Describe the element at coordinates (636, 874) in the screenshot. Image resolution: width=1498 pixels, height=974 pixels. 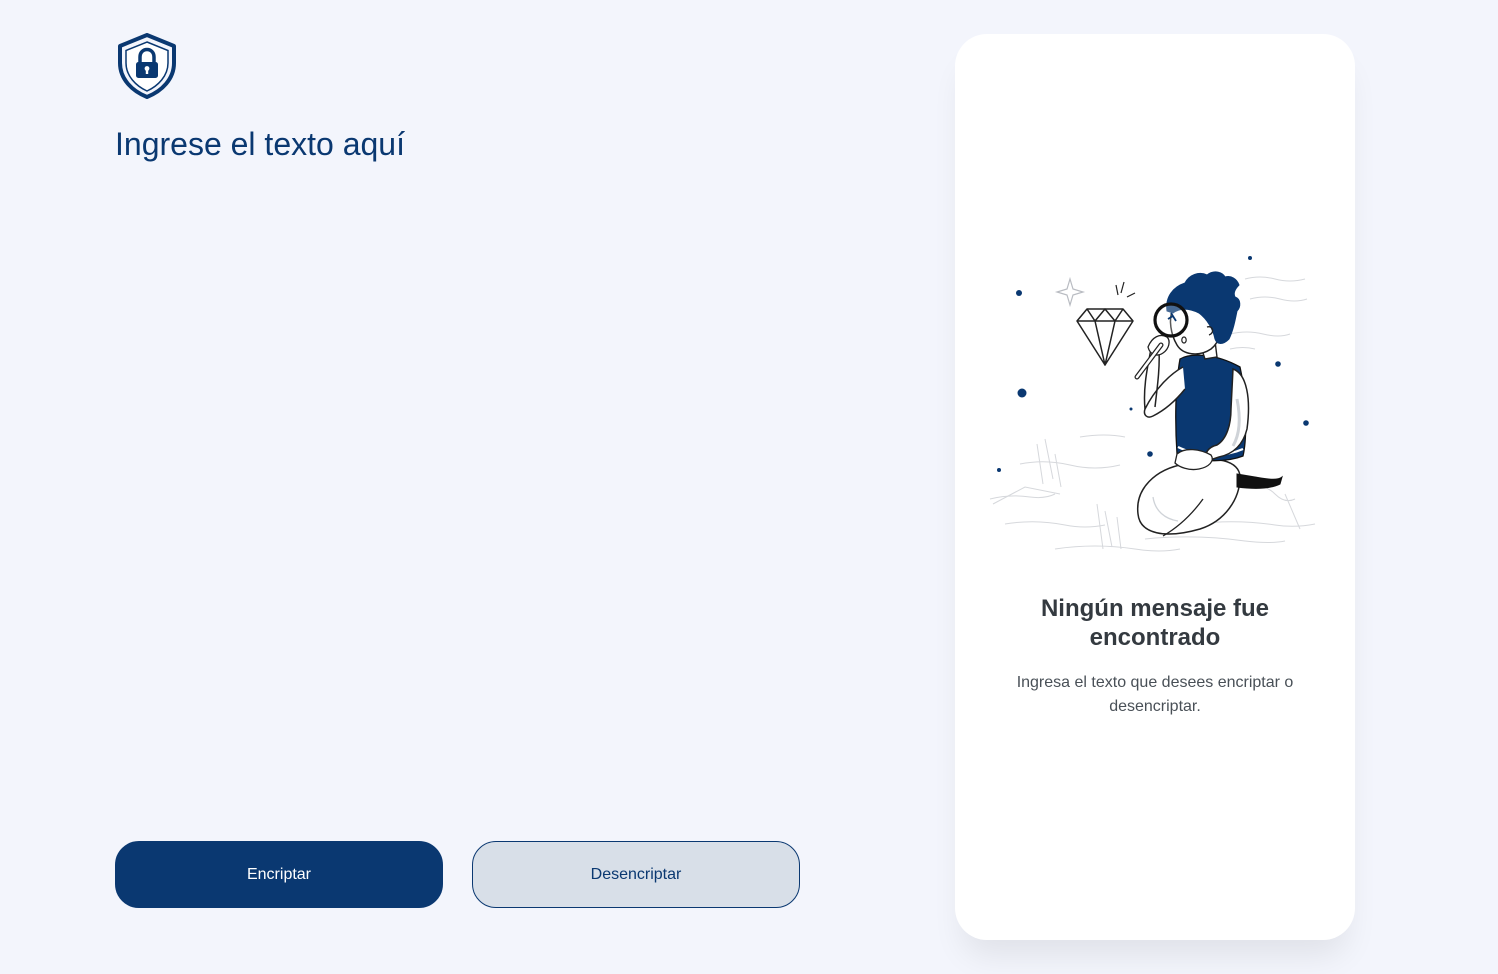
I see `decrypt-button: Desencriptar` at that location.